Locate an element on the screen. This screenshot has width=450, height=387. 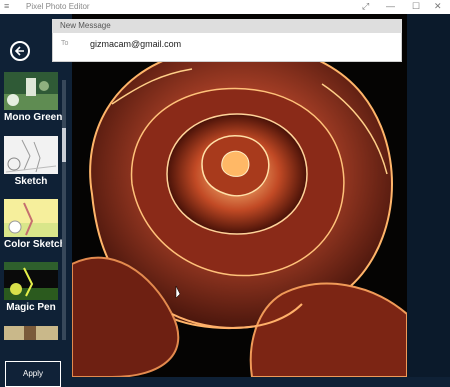
message-header: New Message is located at coordinates (227, 26).